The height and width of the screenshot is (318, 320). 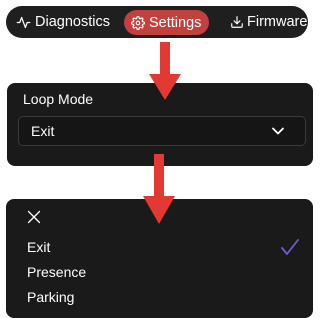 I want to click on top-nav: Diagnostics Settings Firmware, so click(x=157, y=22).